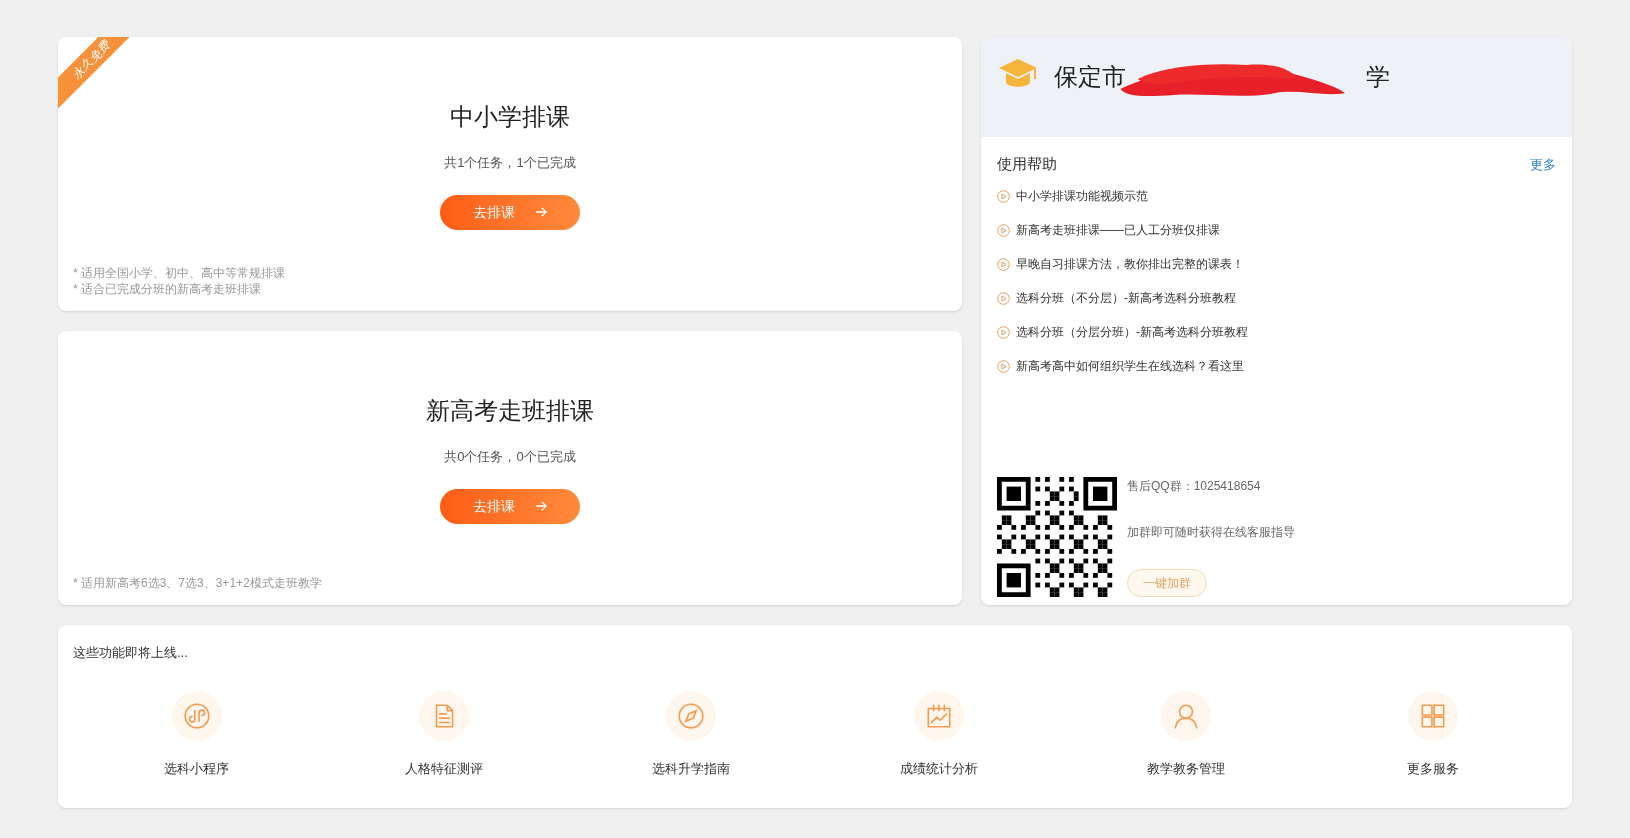 This screenshot has width=1630, height=838. What do you see at coordinates (1276, 366) in the screenshot?
I see `help-video-link: 新高考高中如何组织学生在线选科？看这里` at bounding box center [1276, 366].